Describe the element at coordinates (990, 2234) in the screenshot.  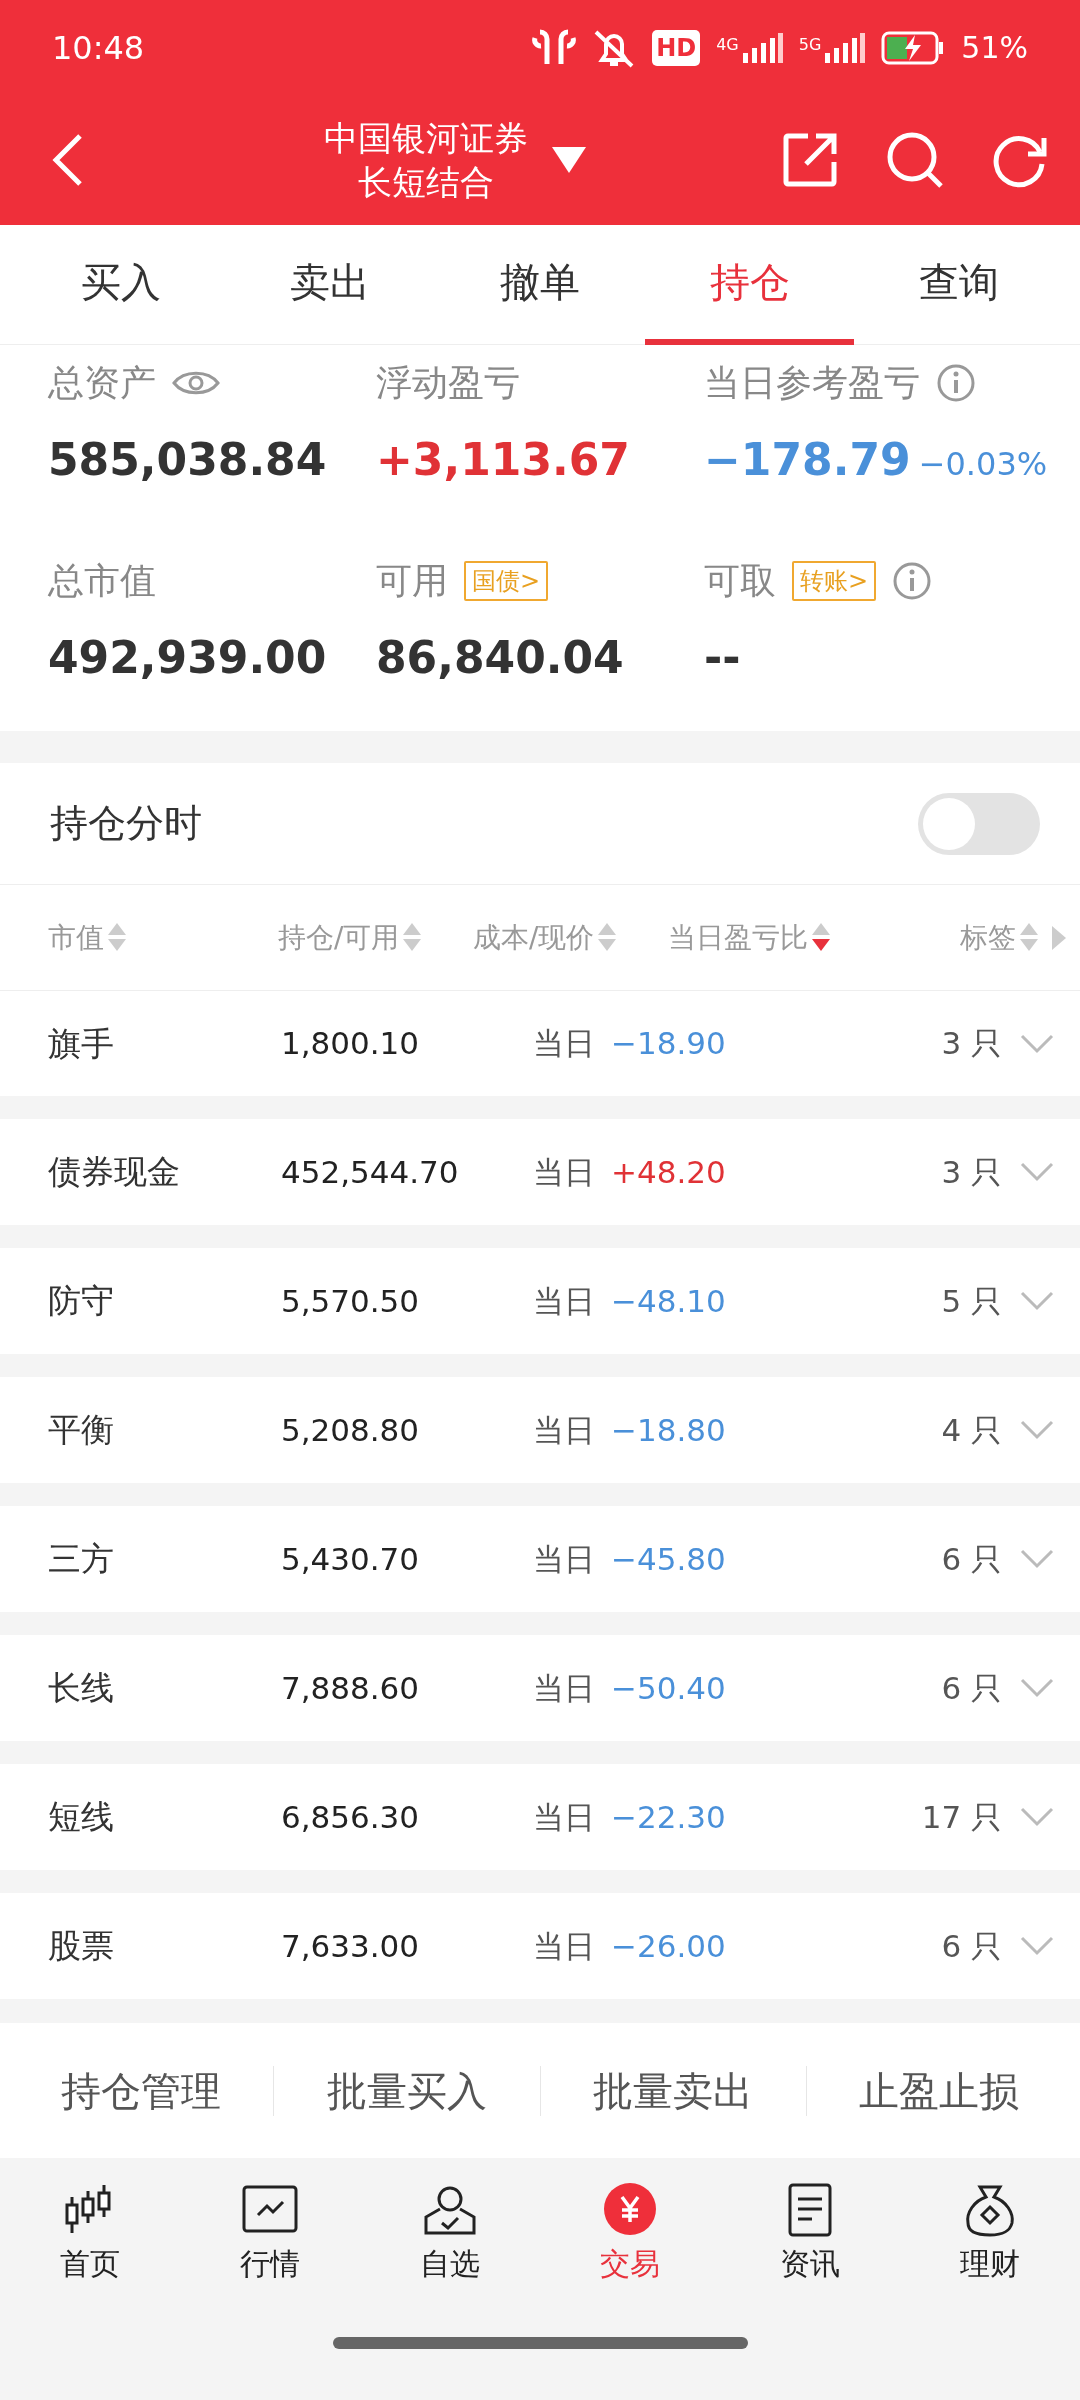
I see `nav-tab: 理财` at that location.